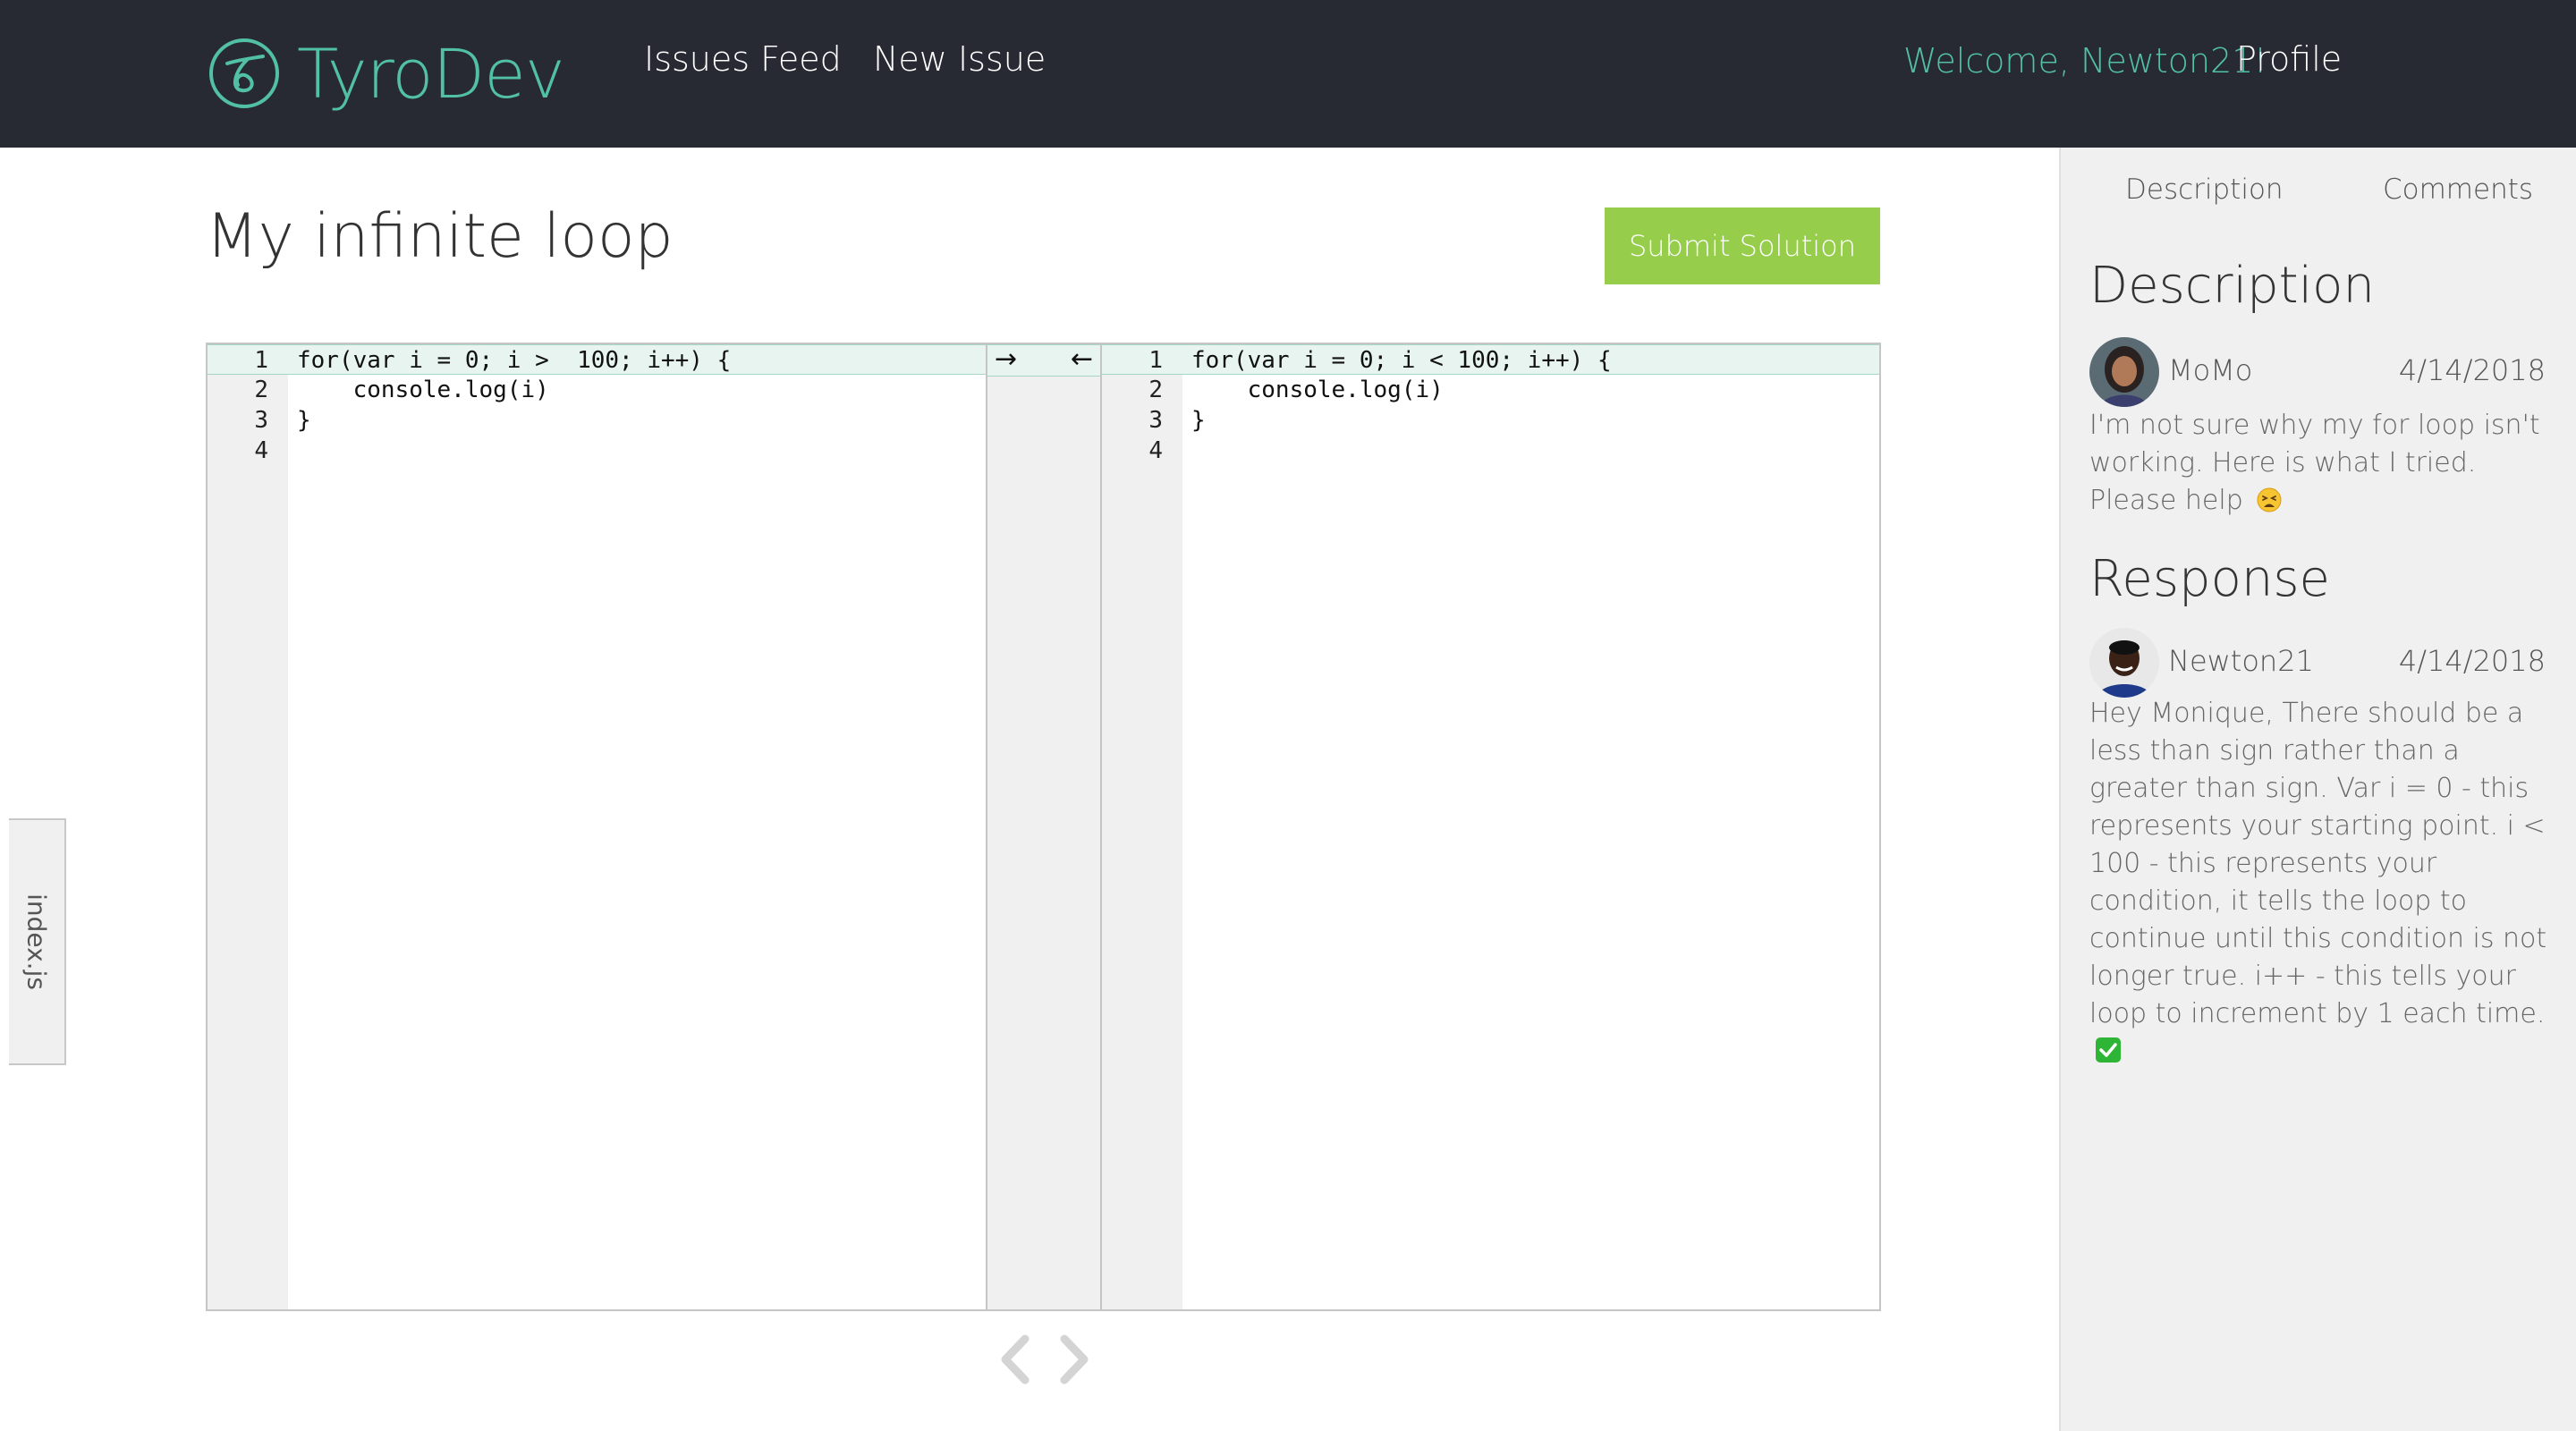 The width and height of the screenshot is (2576, 1431). I want to click on nav-link-issues-feed: Issues Feed, so click(743, 59).